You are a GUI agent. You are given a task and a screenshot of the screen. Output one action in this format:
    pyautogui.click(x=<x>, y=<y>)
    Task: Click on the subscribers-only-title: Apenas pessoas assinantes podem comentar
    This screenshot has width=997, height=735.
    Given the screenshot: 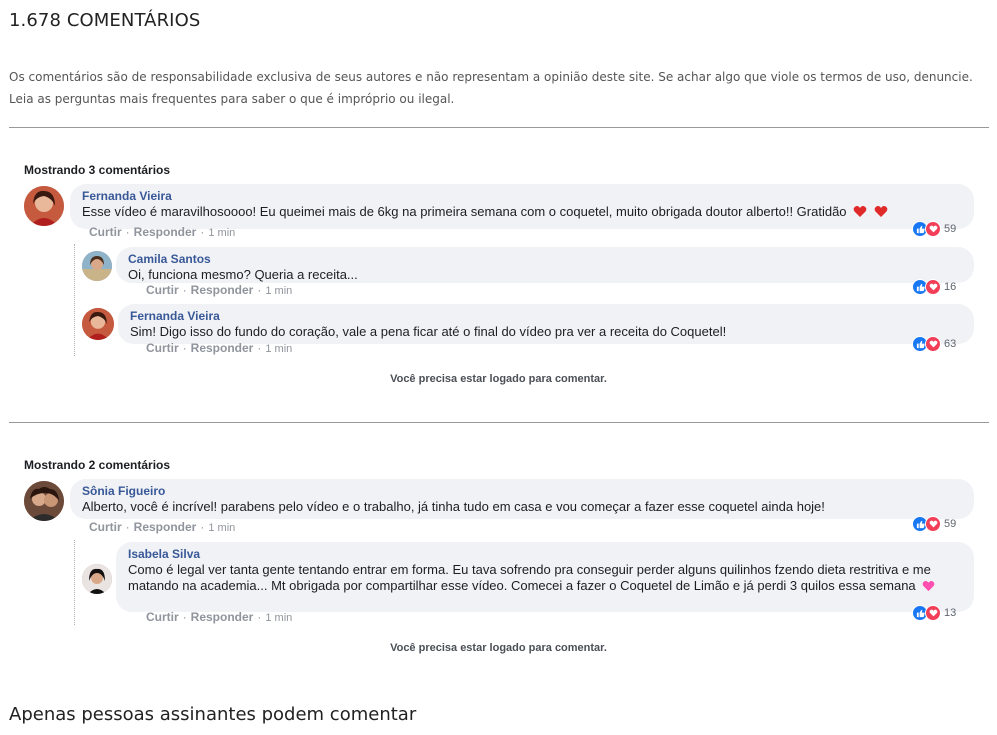 What is the action you would take?
    pyautogui.click(x=213, y=714)
    